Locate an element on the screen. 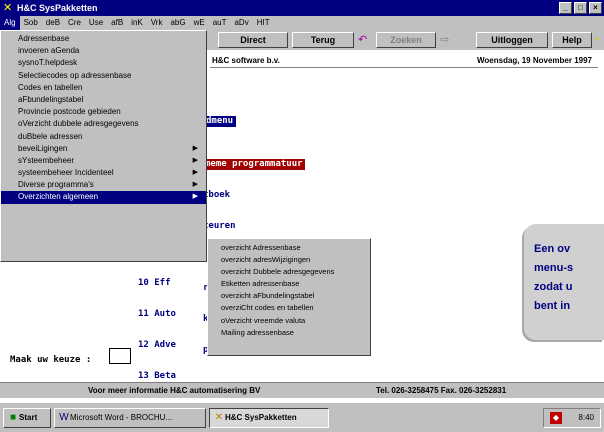 The width and height of the screenshot is (604, 432). menu-use: Use is located at coordinates (96, 23).